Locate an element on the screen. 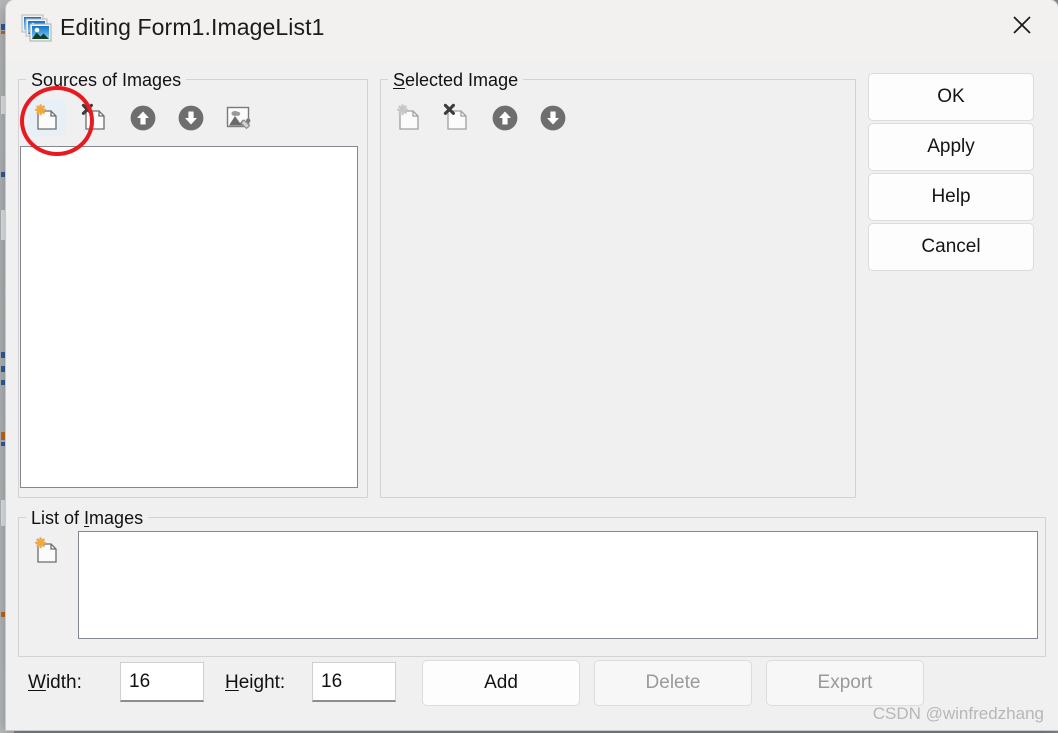 The image size is (1058, 733). add-list-image-button is located at coordinates (47, 551).